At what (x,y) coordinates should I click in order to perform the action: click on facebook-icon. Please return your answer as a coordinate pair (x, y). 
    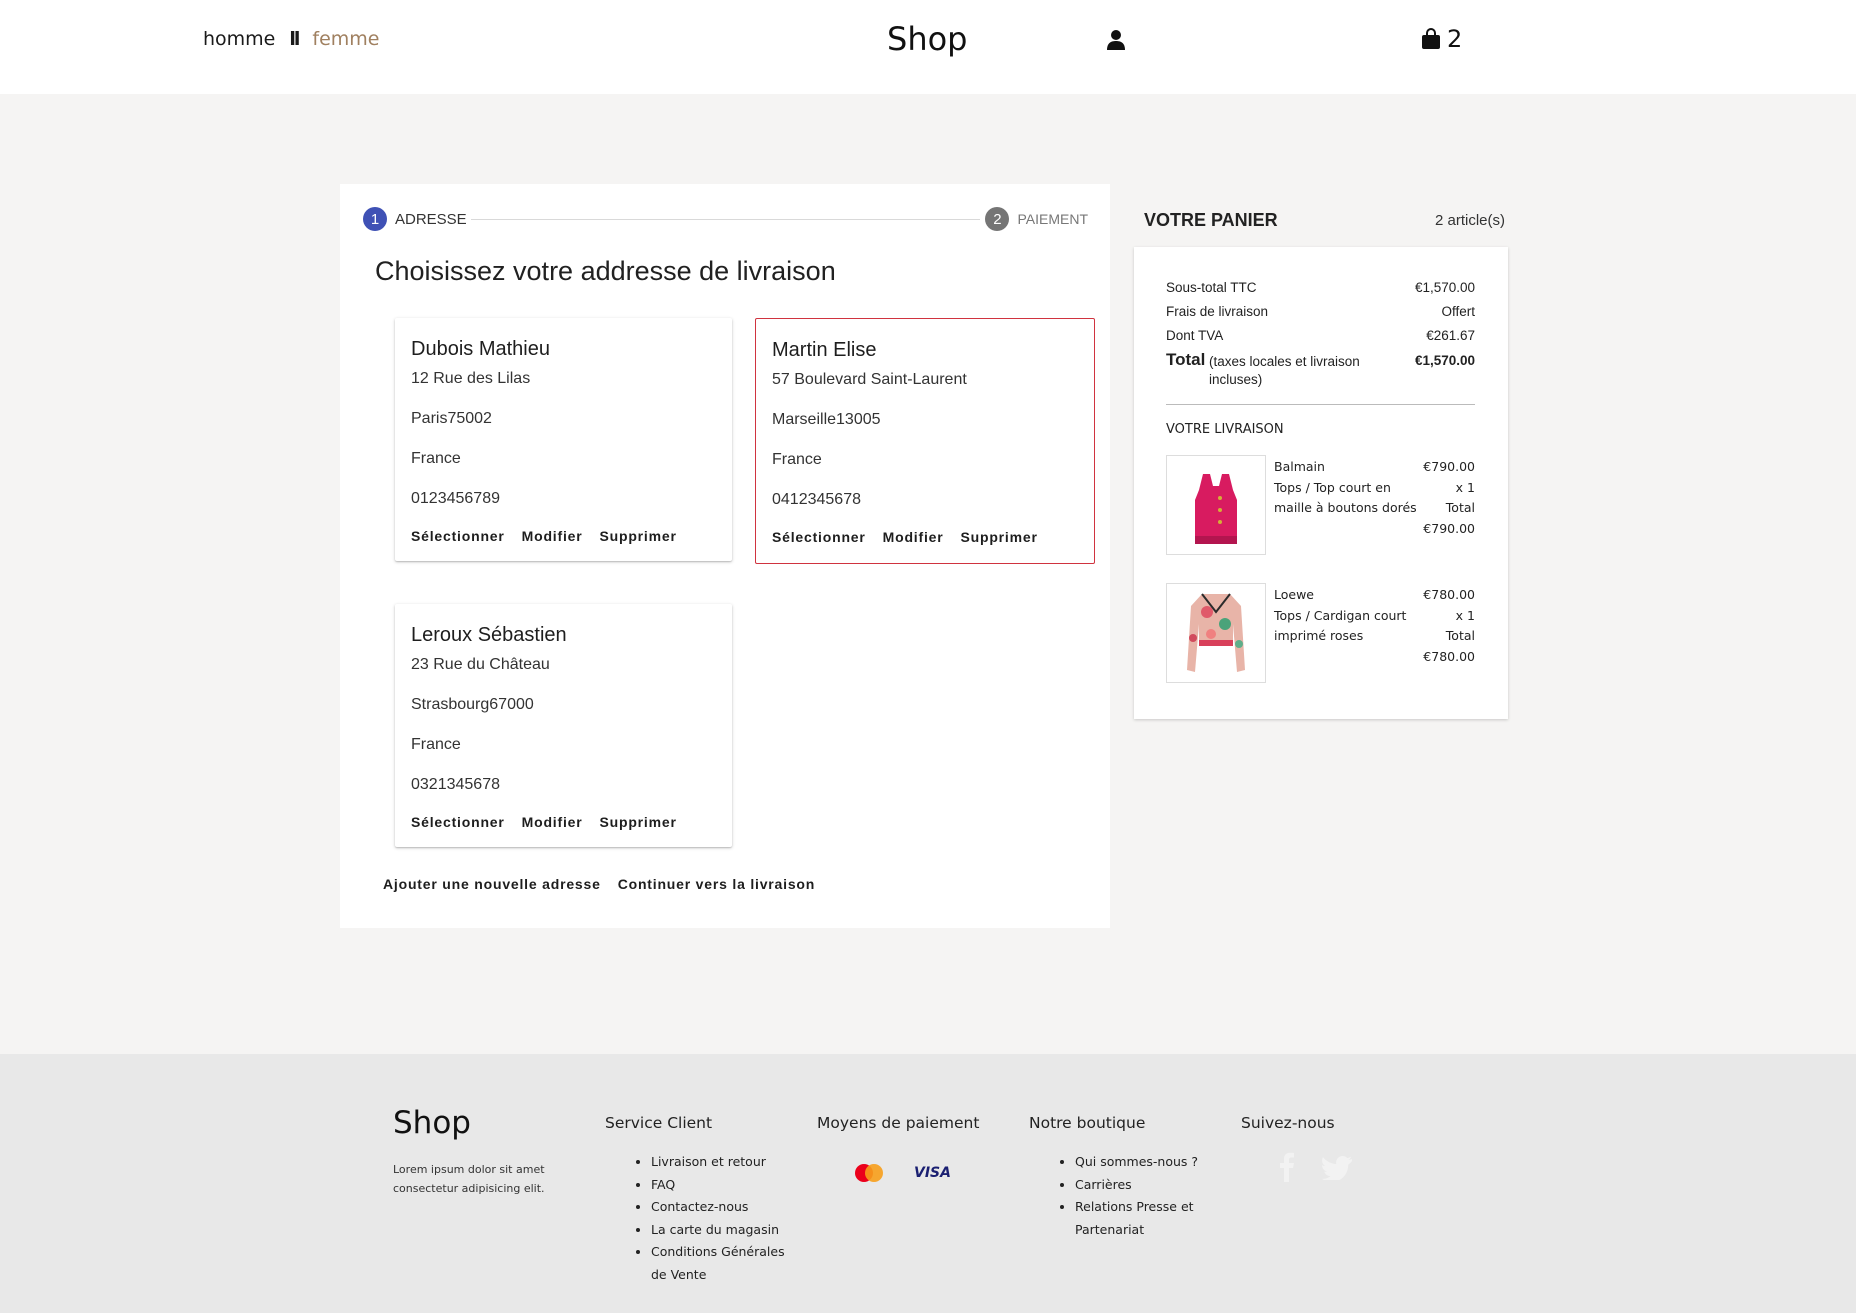
    Looking at the image, I should click on (1287, 1167).